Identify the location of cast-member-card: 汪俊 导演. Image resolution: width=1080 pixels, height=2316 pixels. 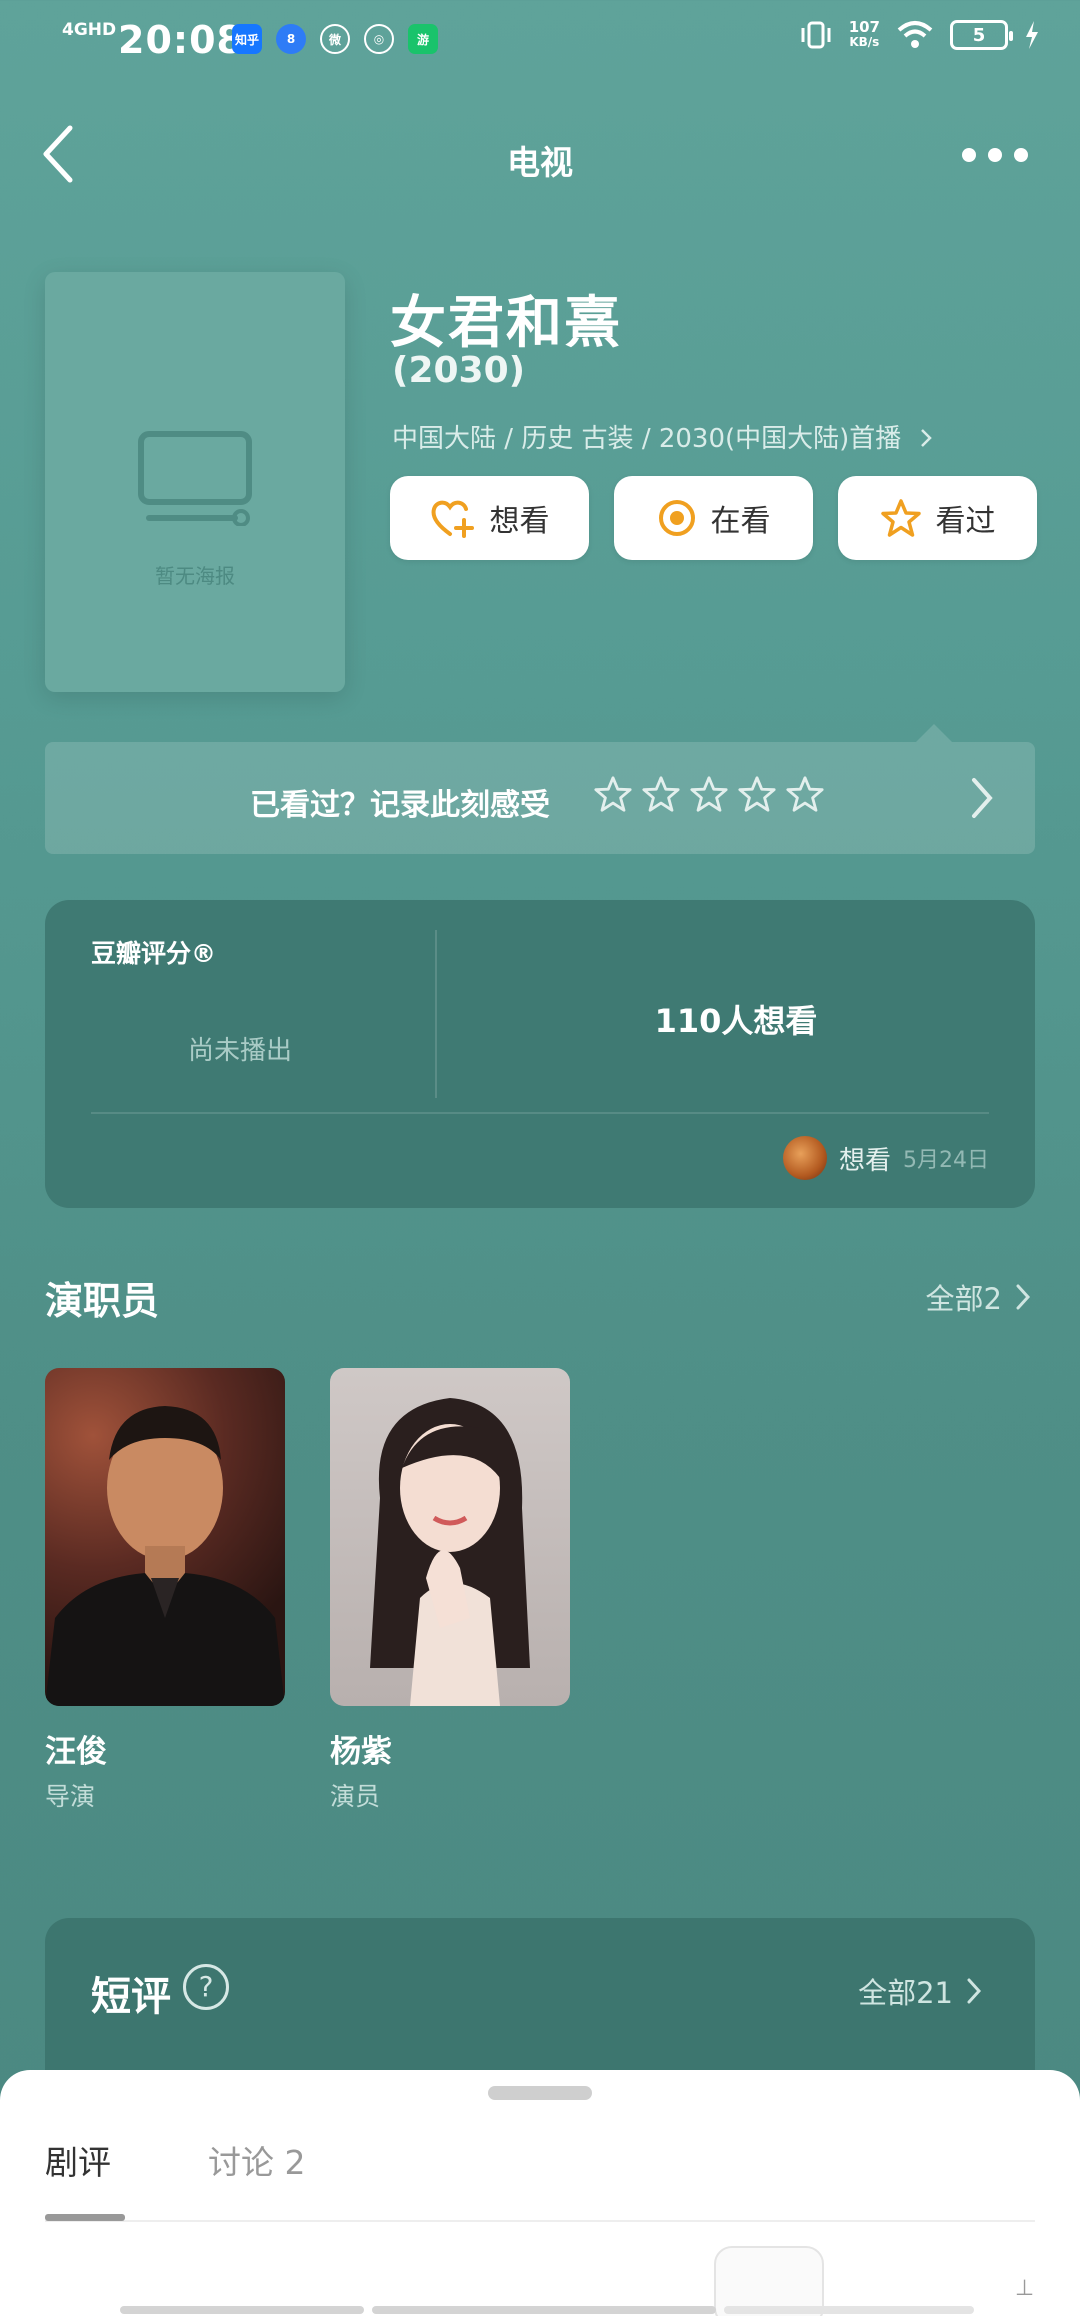
(165, 1590).